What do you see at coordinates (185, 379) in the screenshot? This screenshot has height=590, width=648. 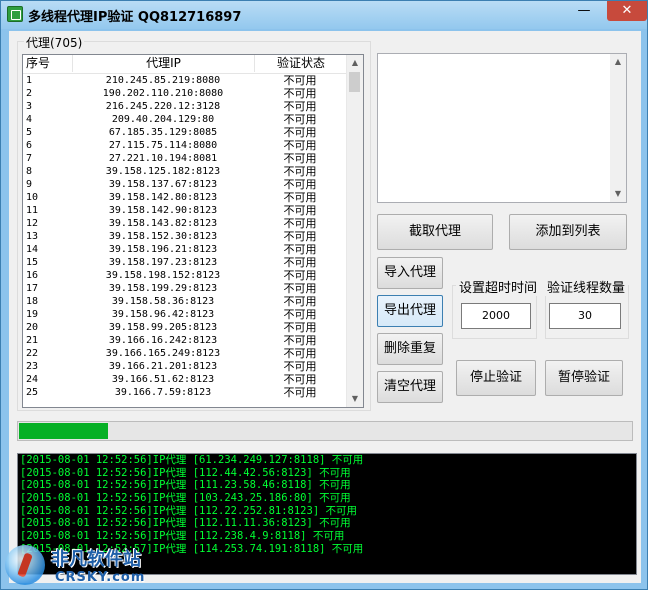 I see `table-row: 24 39.166.51.62:8123 不可用` at bounding box center [185, 379].